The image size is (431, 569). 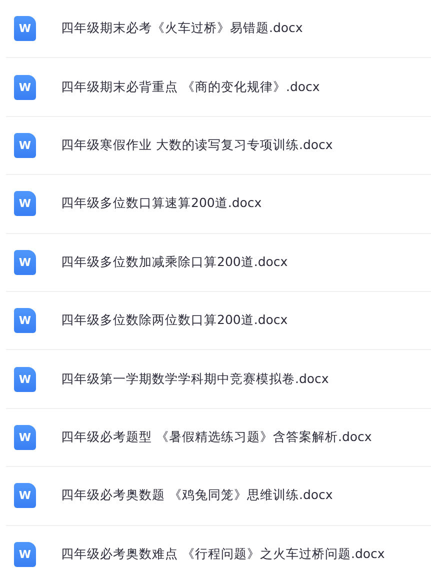 What do you see at coordinates (197, 145) in the screenshot?
I see `file-name: 四年级寒假作业 大数的读写复习专项训练.docx` at bounding box center [197, 145].